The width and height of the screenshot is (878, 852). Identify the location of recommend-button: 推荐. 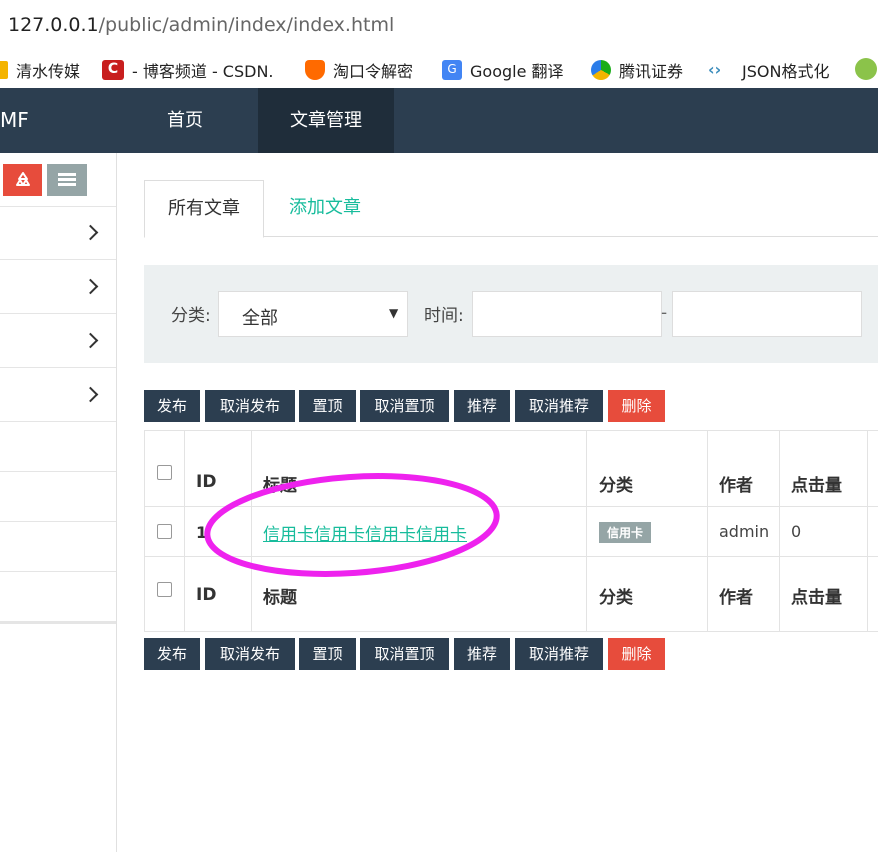
(482, 406).